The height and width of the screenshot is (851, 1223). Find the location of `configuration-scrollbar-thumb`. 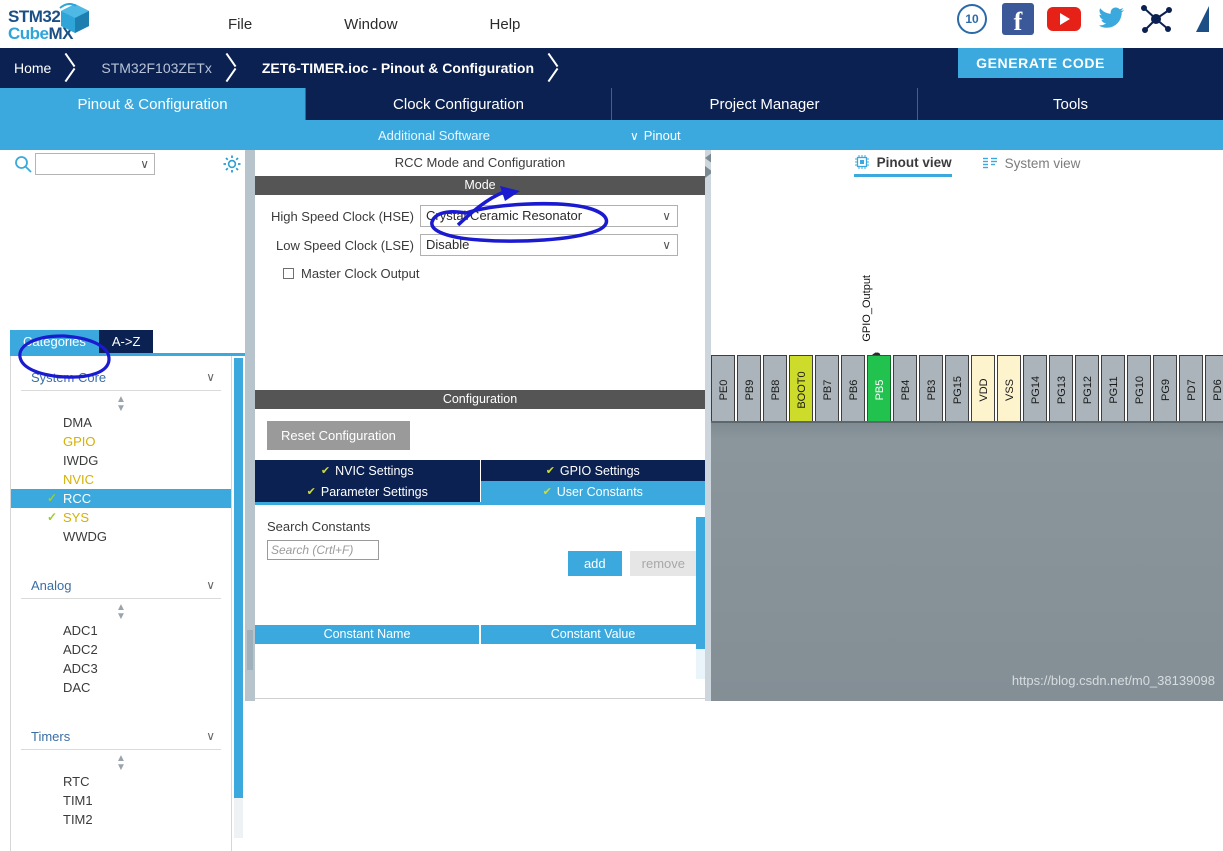

configuration-scrollbar-thumb is located at coordinates (700, 583).